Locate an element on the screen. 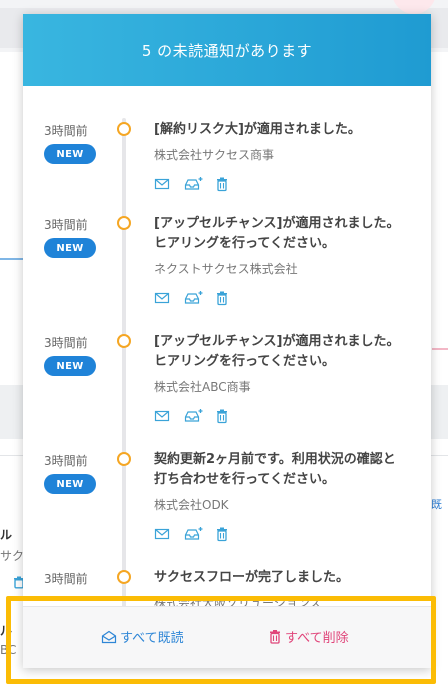  notification-company: ネクストサクセス株式会社 is located at coordinates (226, 269).